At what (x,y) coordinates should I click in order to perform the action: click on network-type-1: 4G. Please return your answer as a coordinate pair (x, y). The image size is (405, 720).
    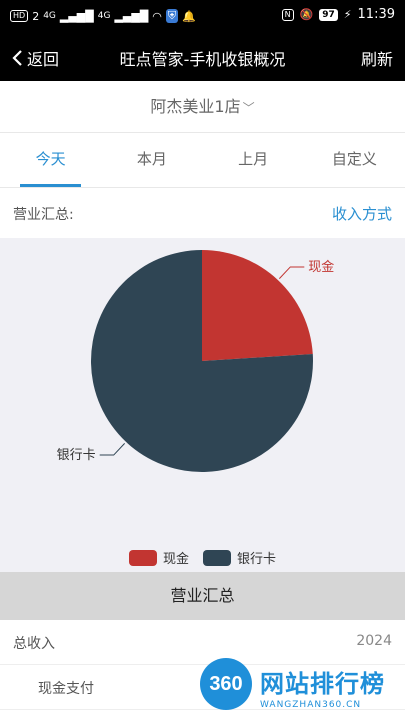
    Looking at the image, I should click on (49, 16).